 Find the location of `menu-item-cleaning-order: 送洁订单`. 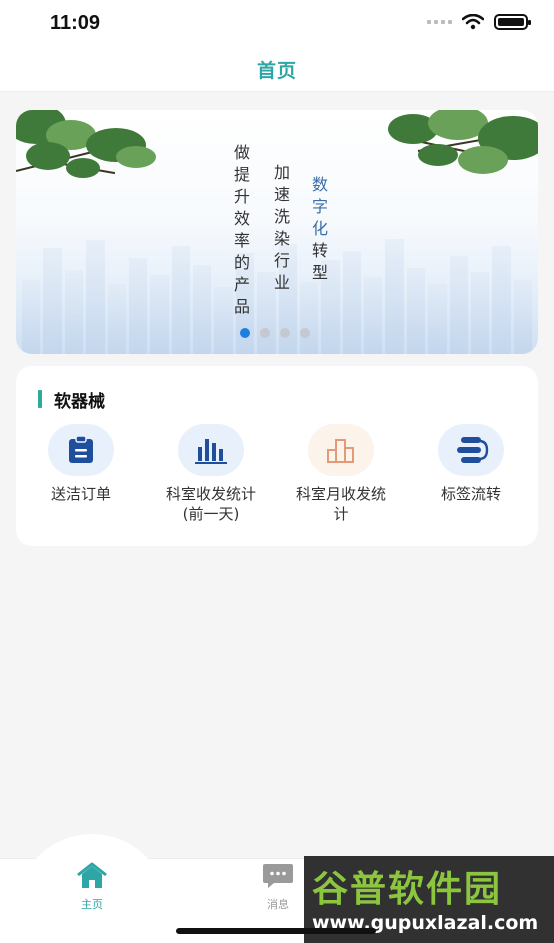

menu-item-cleaning-order: 送洁订单 is located at coordinates (81, 464).